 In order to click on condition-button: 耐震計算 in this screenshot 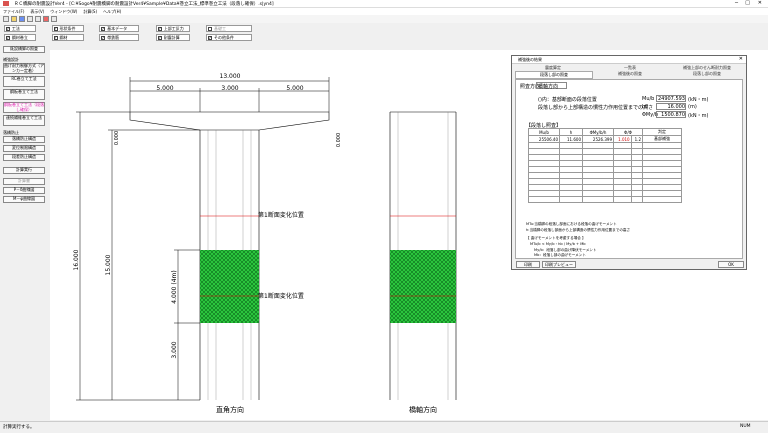, I will do `click(172, 37)`.